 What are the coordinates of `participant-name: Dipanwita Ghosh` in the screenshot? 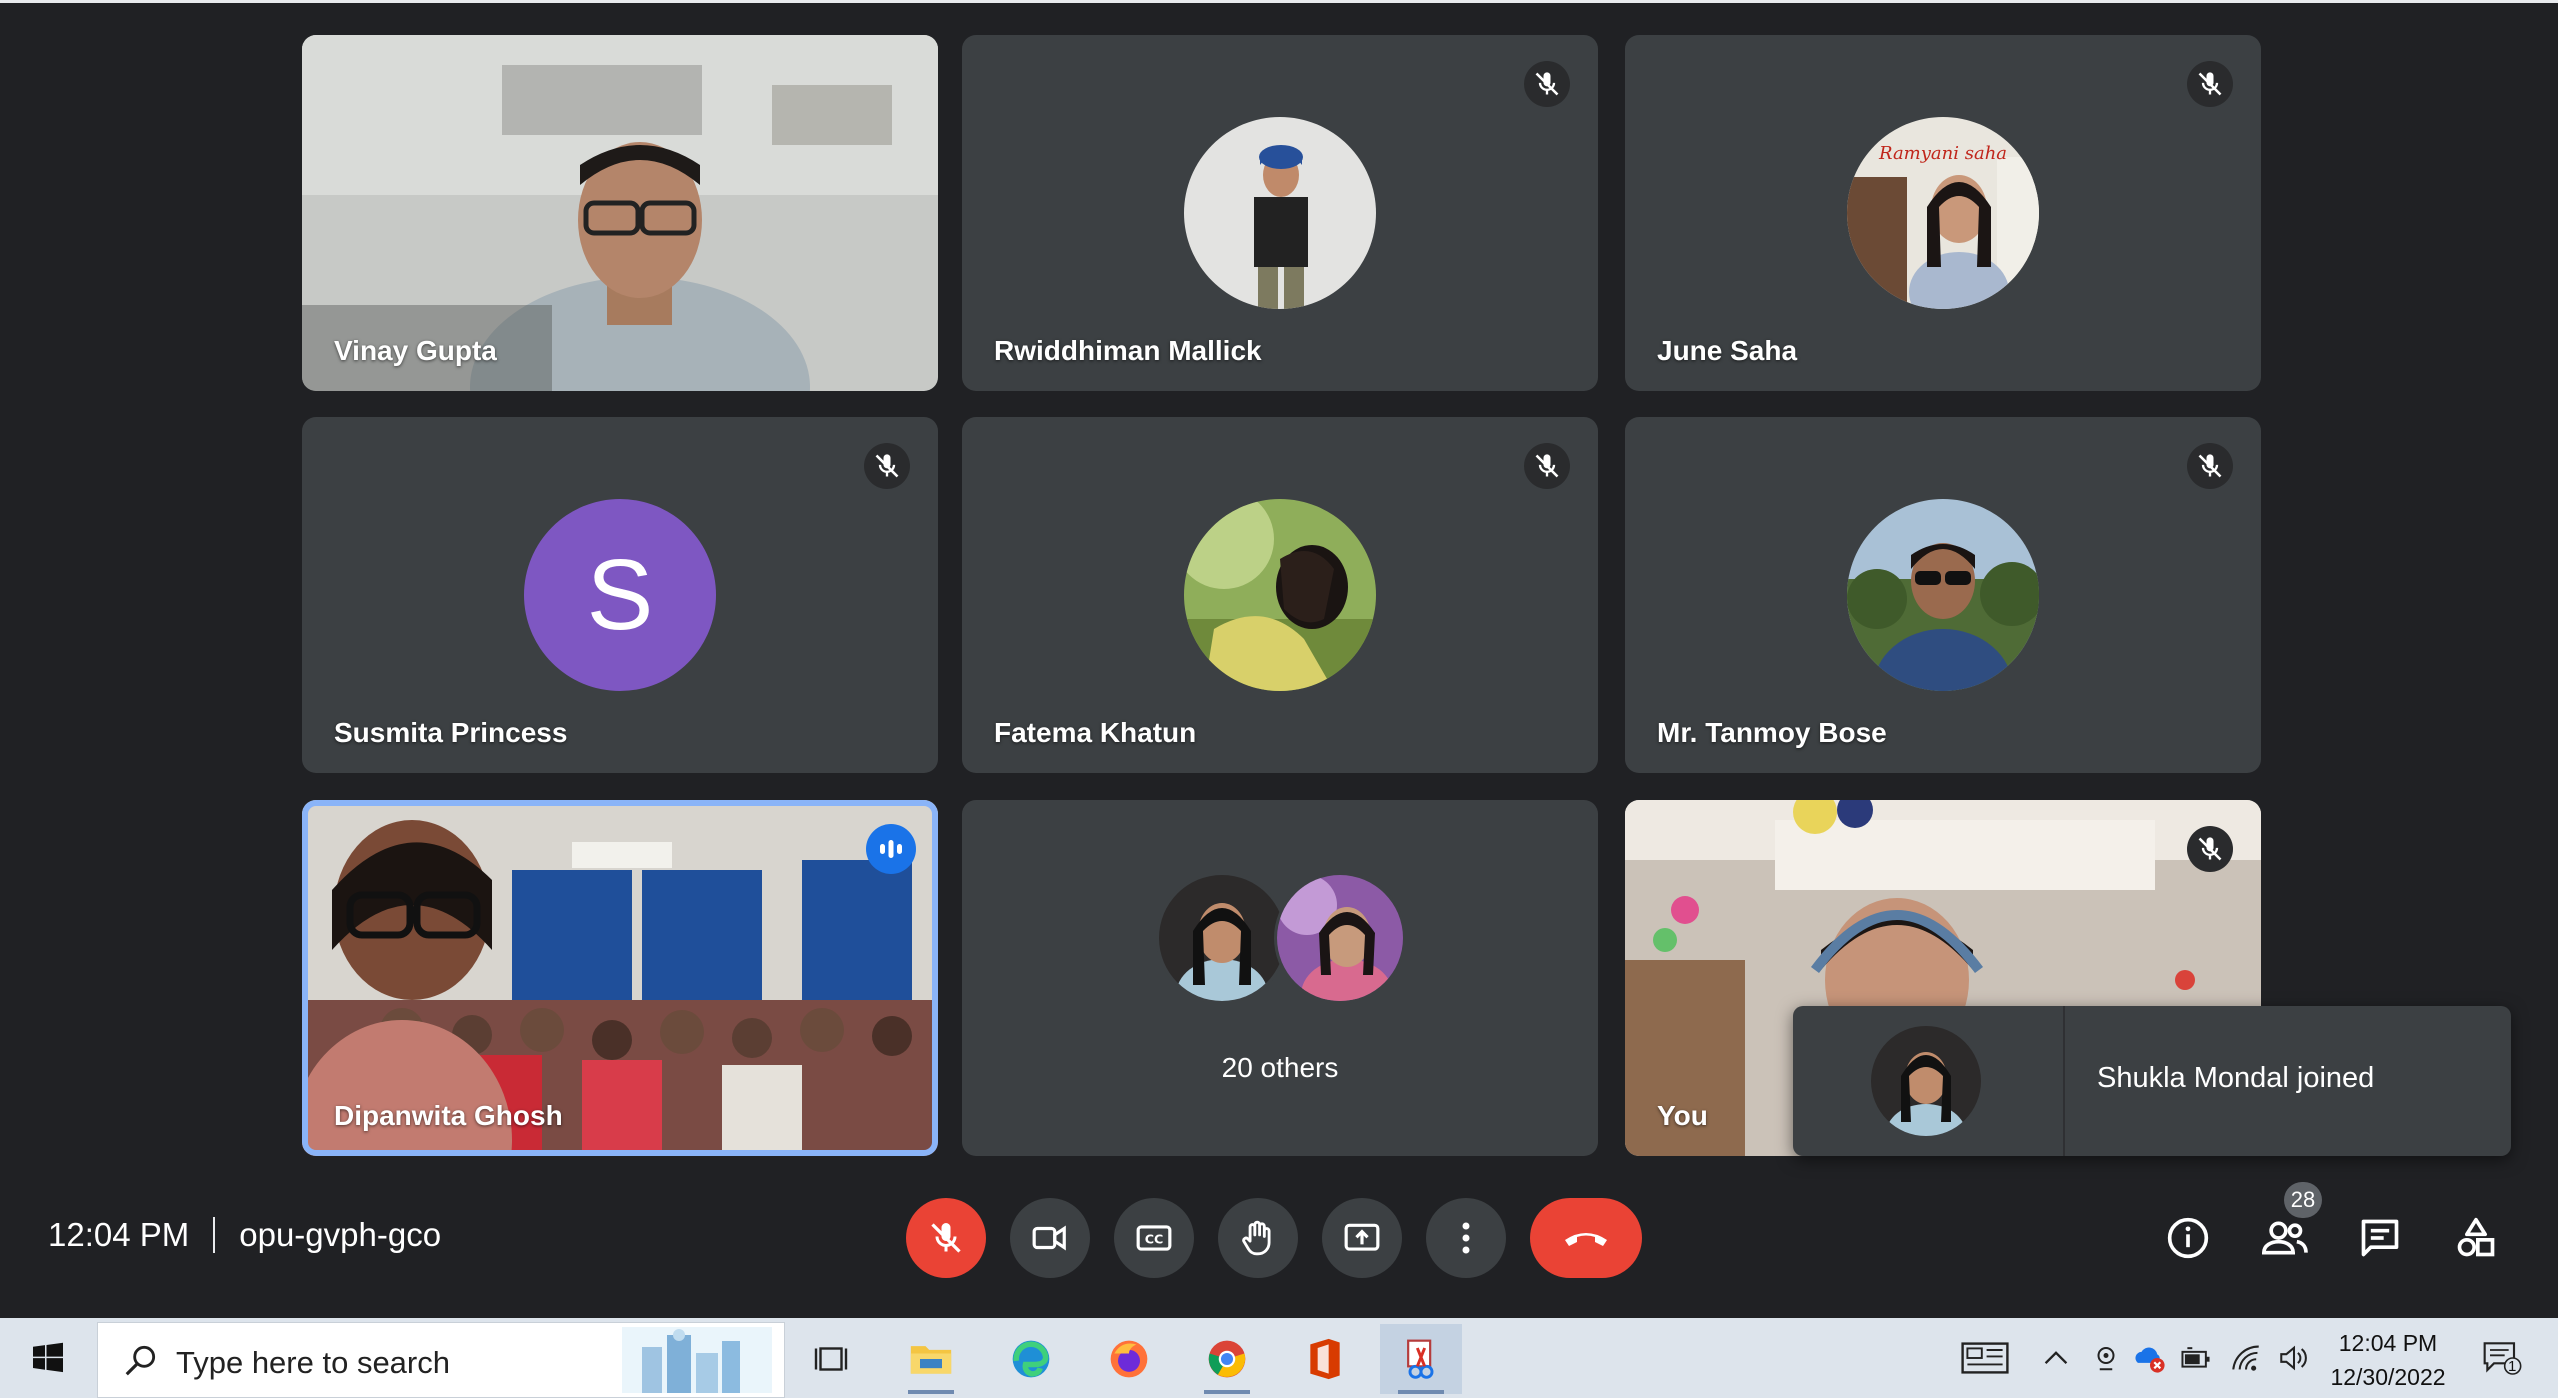 It's located at (448, 1115).